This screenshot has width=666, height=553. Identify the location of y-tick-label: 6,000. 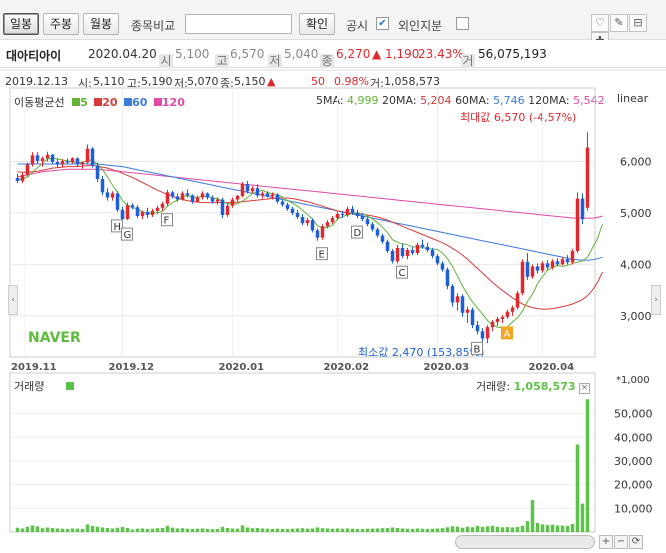
(636, 161).